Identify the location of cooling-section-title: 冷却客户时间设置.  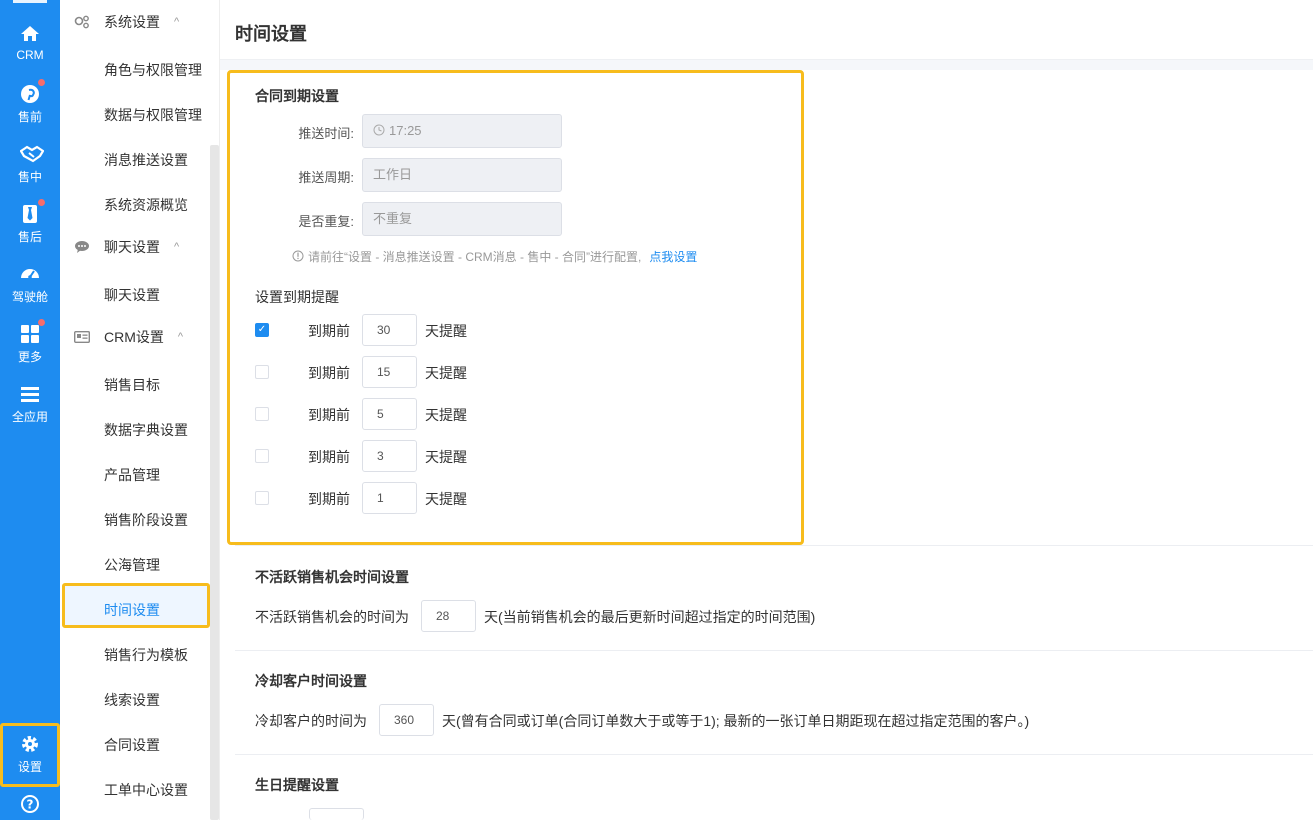
(311, 681).